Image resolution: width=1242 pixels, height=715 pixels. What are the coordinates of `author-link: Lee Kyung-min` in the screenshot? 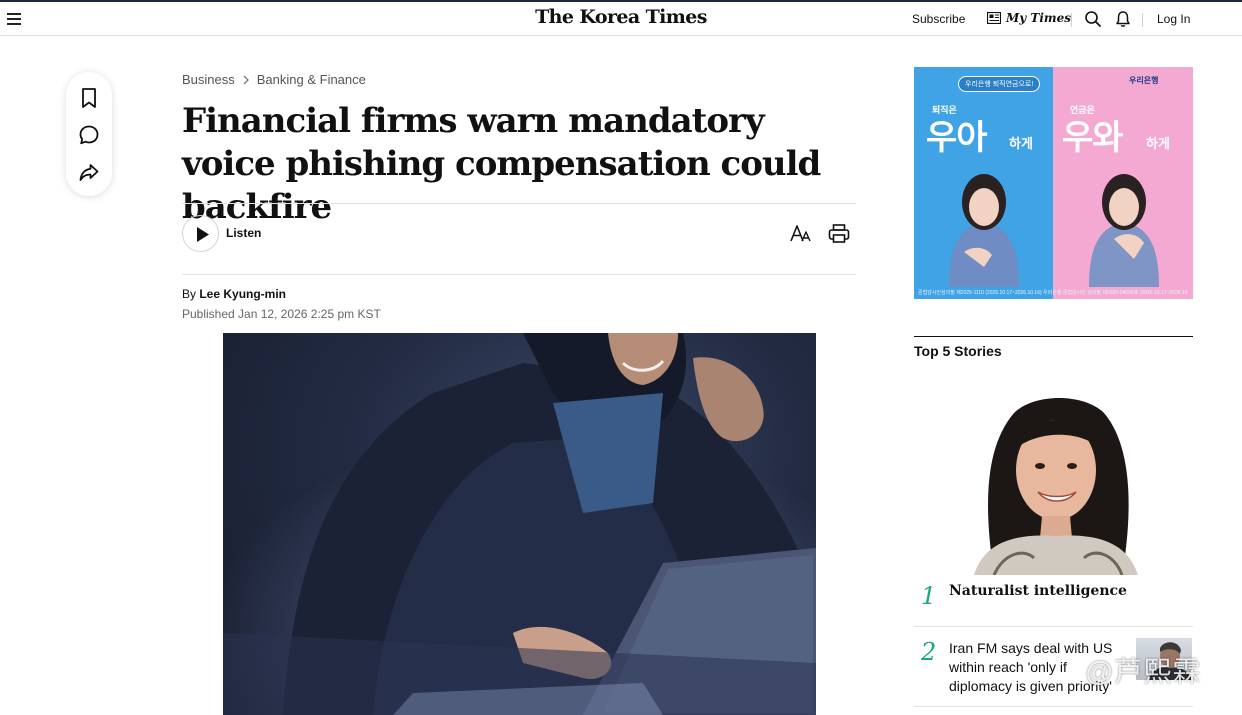 It's located at (242, 294).